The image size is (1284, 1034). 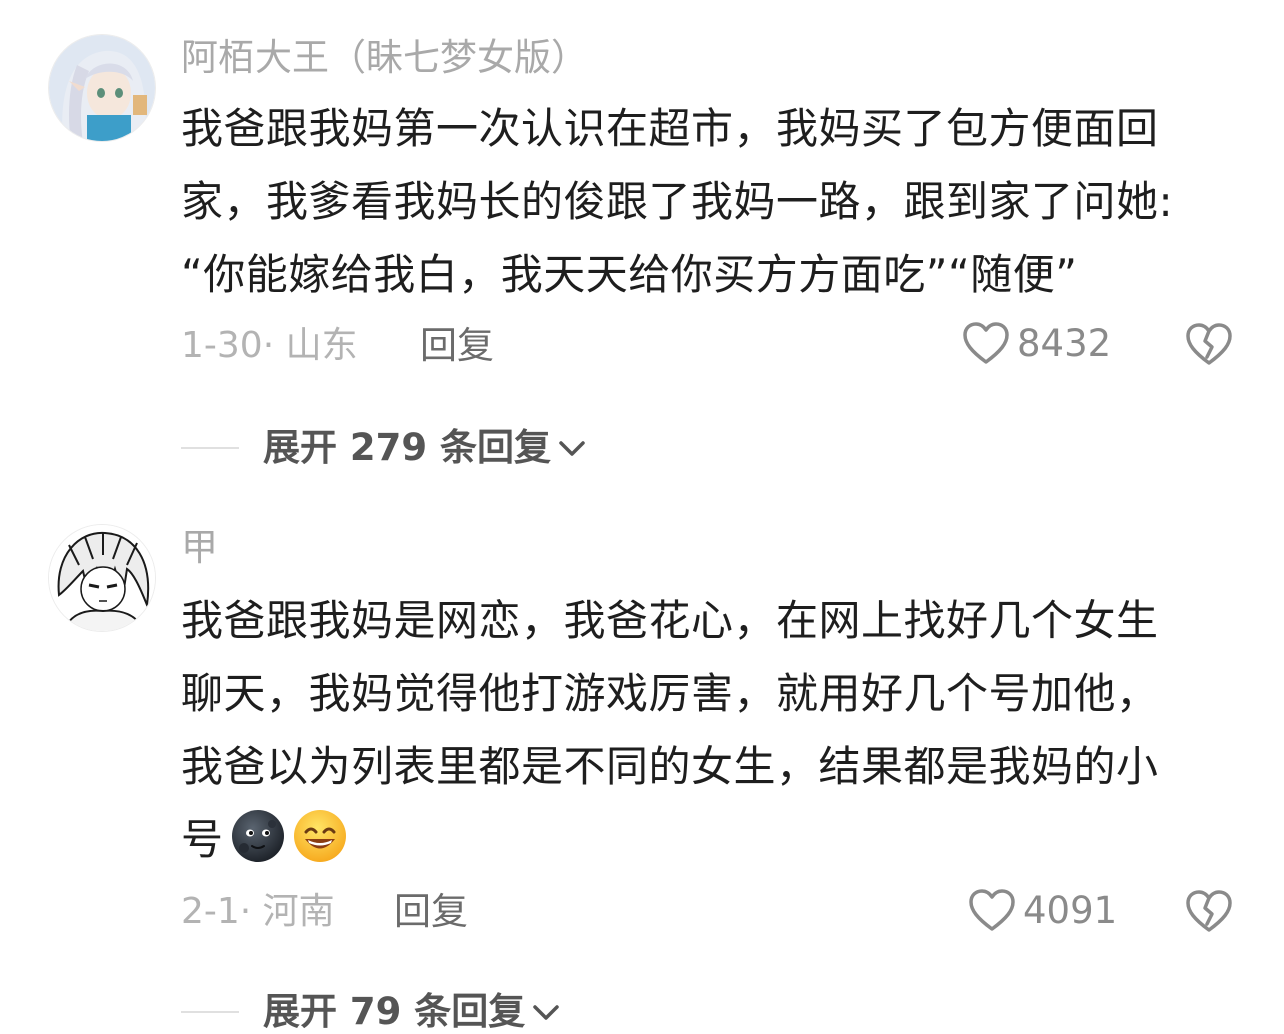 What do you see at coordinates (384, 58) in the screenshot?
I see `username: 阿栢大王（眛七梦女版）` at bounding box center [384, 58].